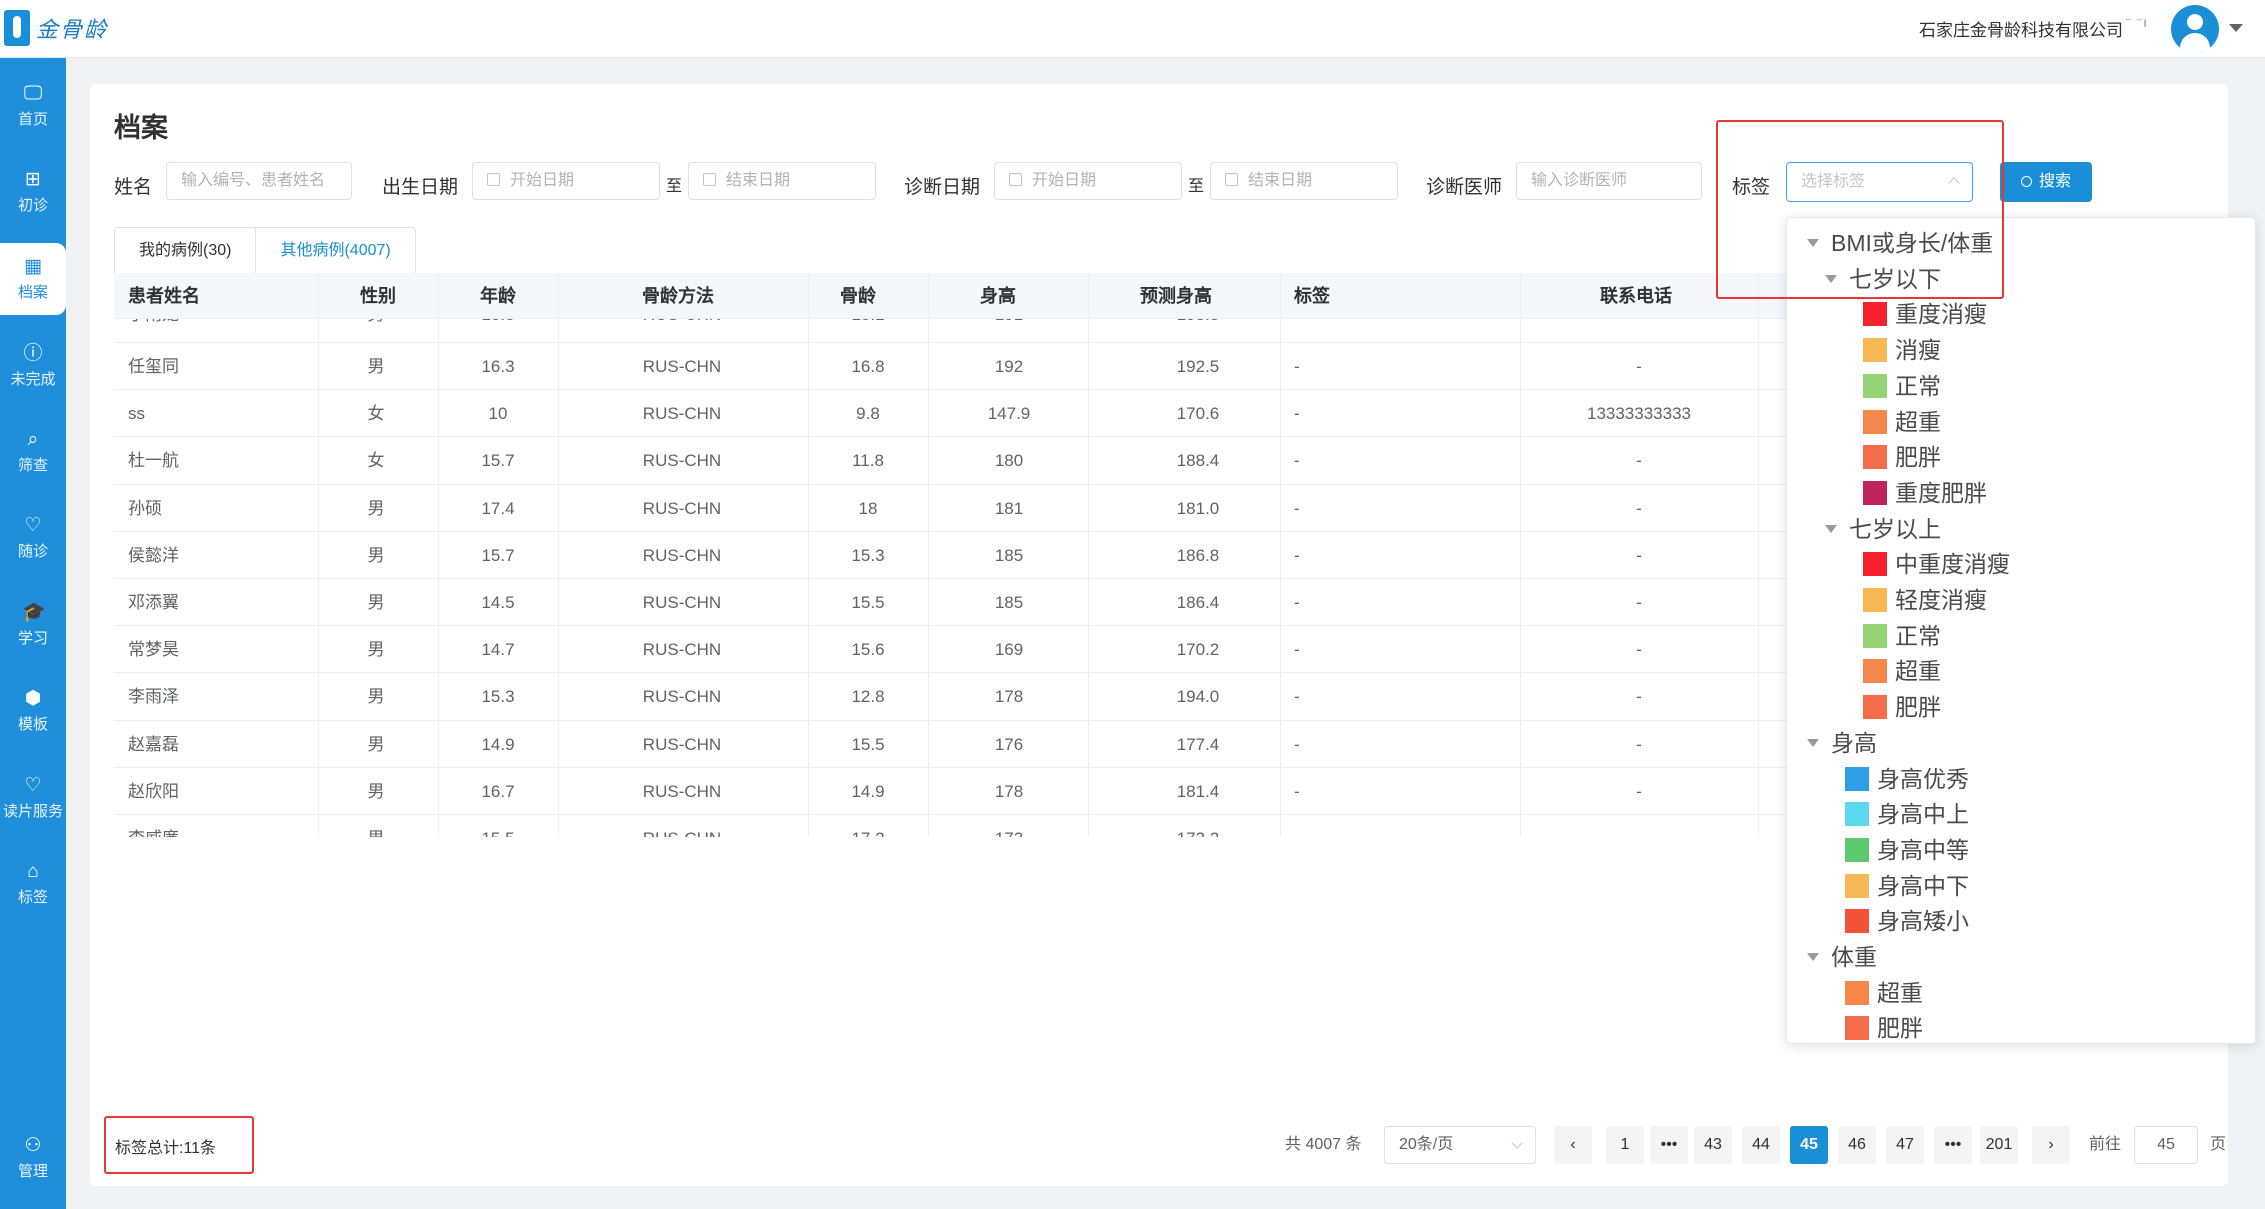 Image resolution: width=2265 pixels, height=1209 pixels. I want to click on tree-tag-node: 身高矮小, so click(2021, 921).